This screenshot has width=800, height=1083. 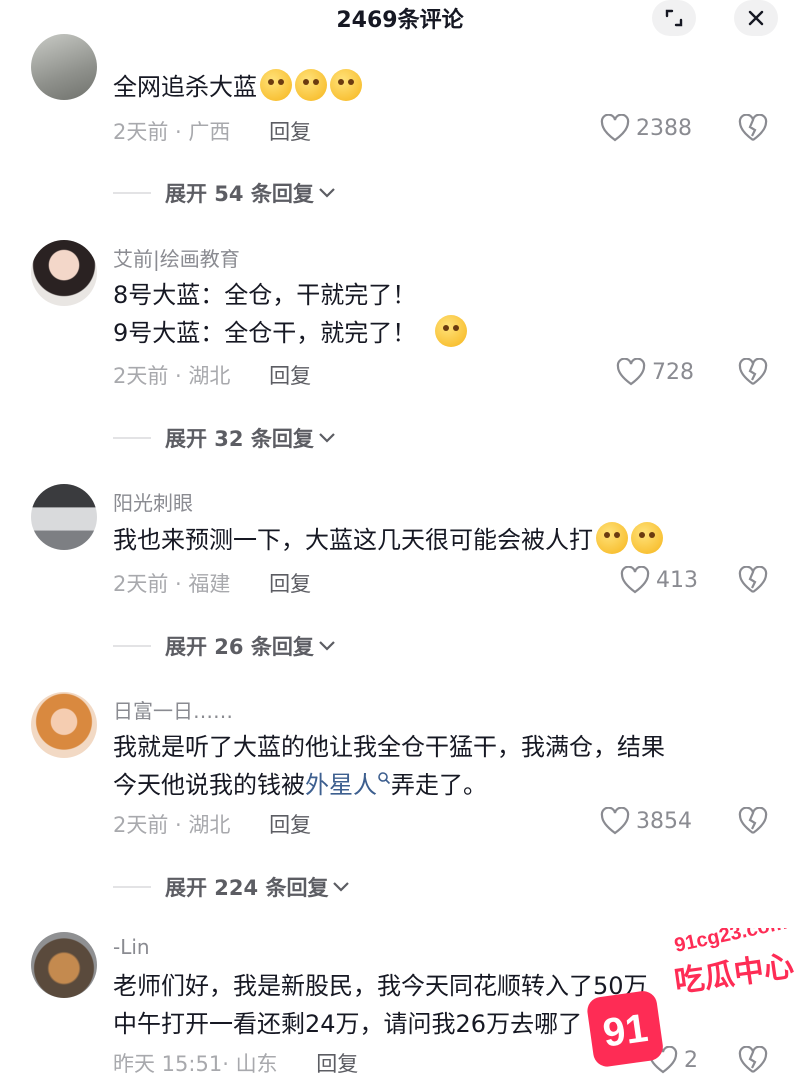 I want to click on comment-location: 广西, so click(x=209, y=132).